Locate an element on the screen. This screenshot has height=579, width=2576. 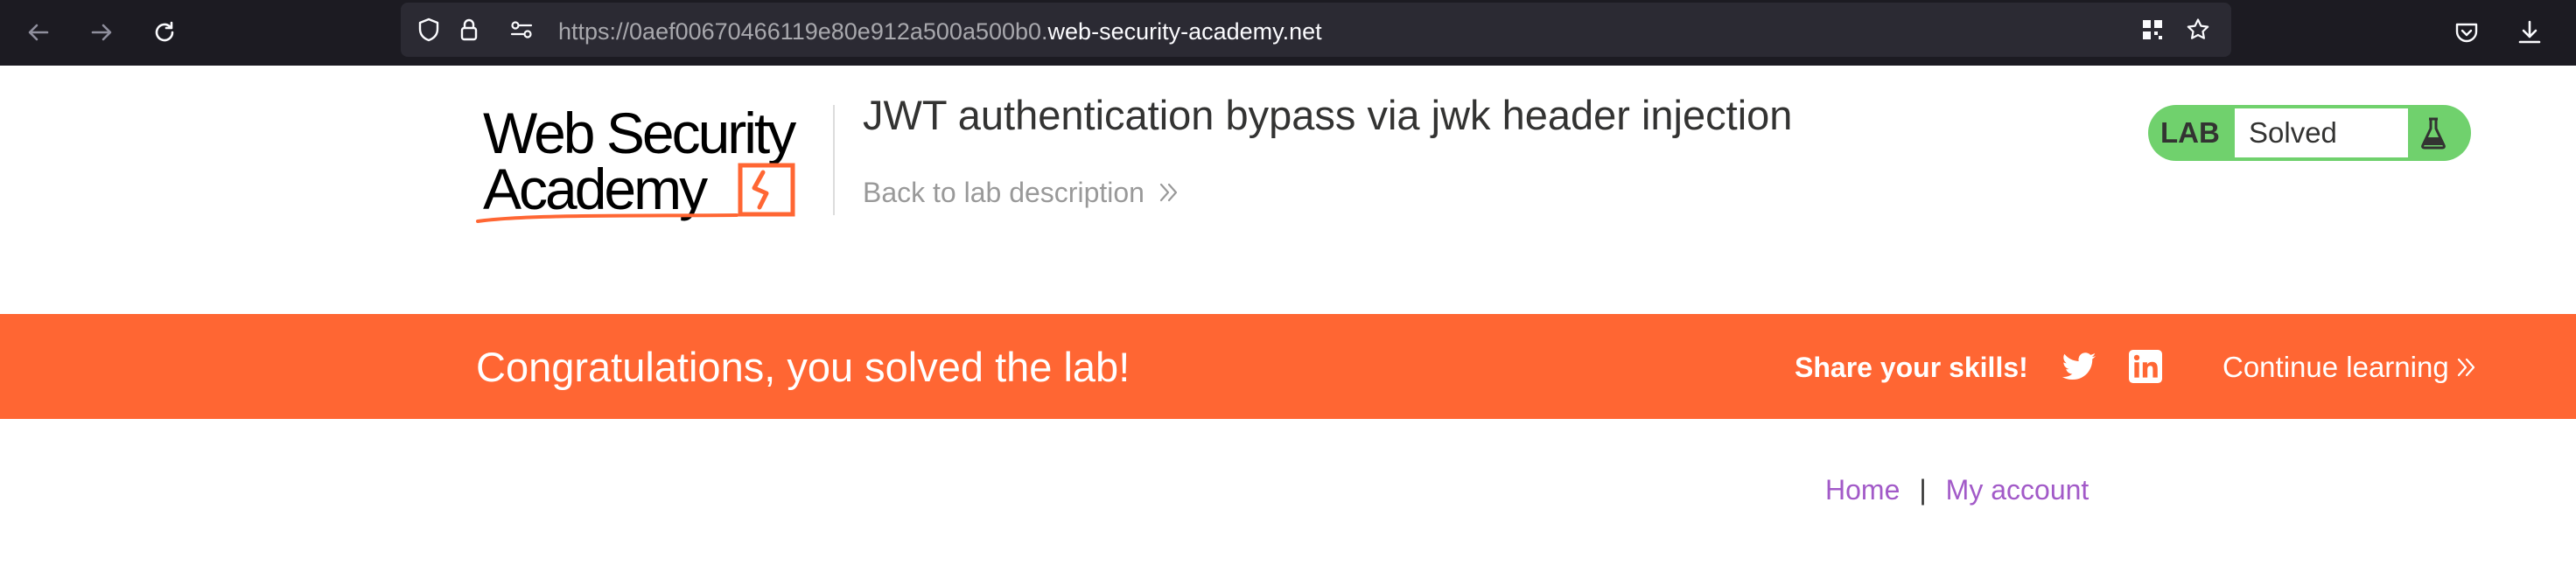
congratulations-message: Congratulations, you solved the lab! is located at coordinates (803, 367).